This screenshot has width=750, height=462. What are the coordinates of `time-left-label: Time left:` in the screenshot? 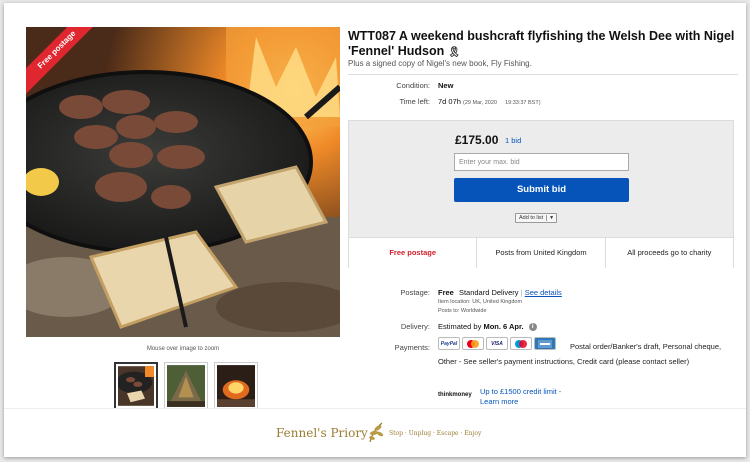 It's located at (414, 101).